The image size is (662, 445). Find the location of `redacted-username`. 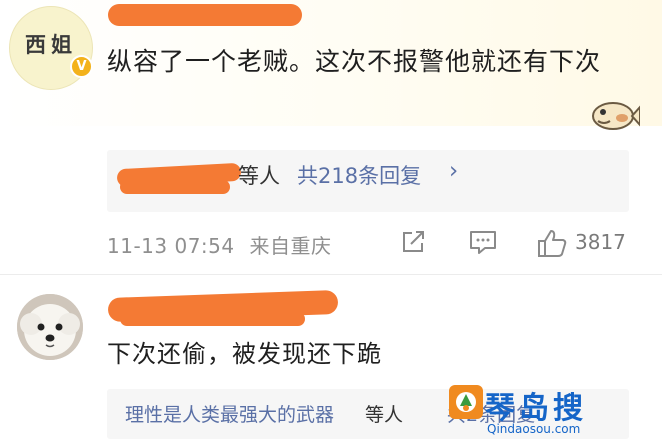

redacted-username is located at coordinates (205, 15).